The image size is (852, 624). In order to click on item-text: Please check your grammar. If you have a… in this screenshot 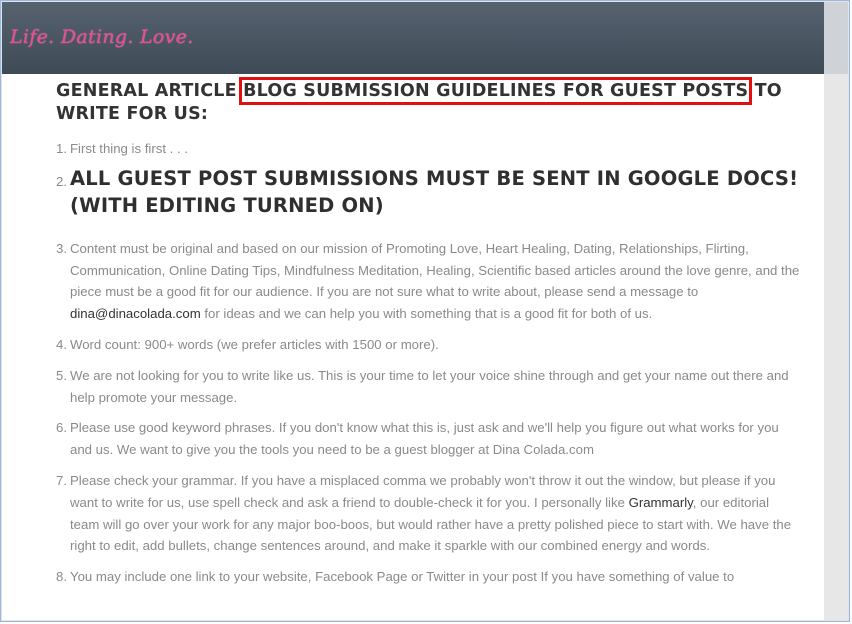, I will do `click(435, 513)`.